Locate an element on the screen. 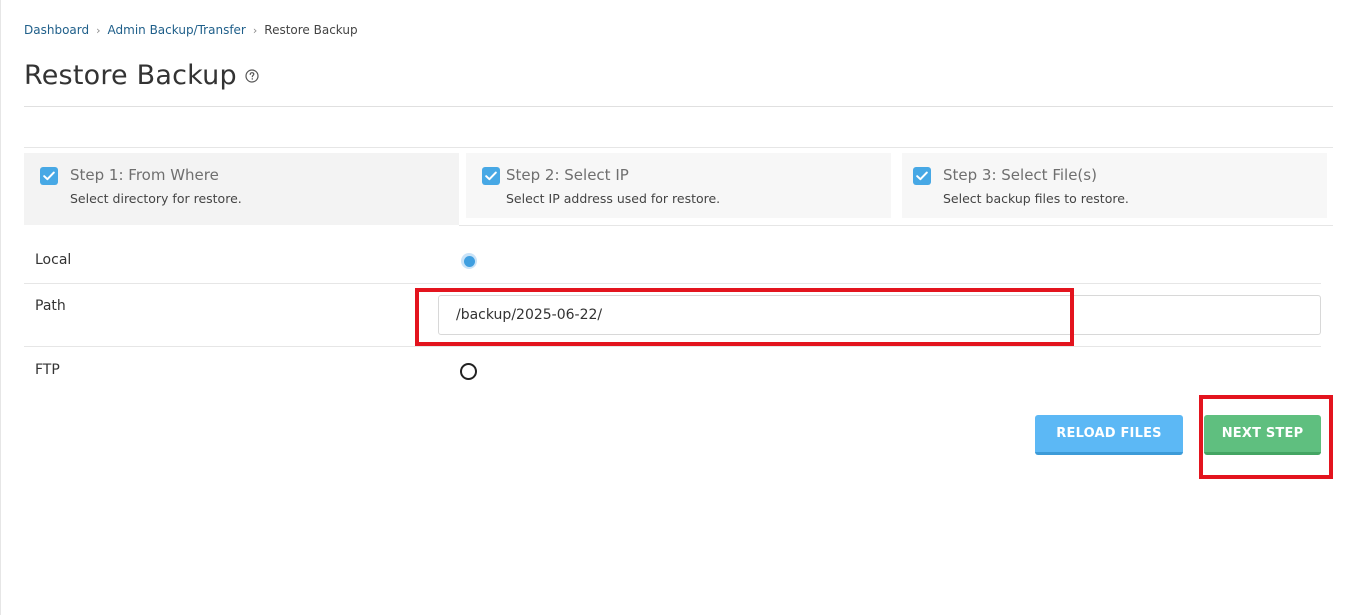 This screenshot has width=1355, height=615. local-radio is located at coordinates (469, 261).